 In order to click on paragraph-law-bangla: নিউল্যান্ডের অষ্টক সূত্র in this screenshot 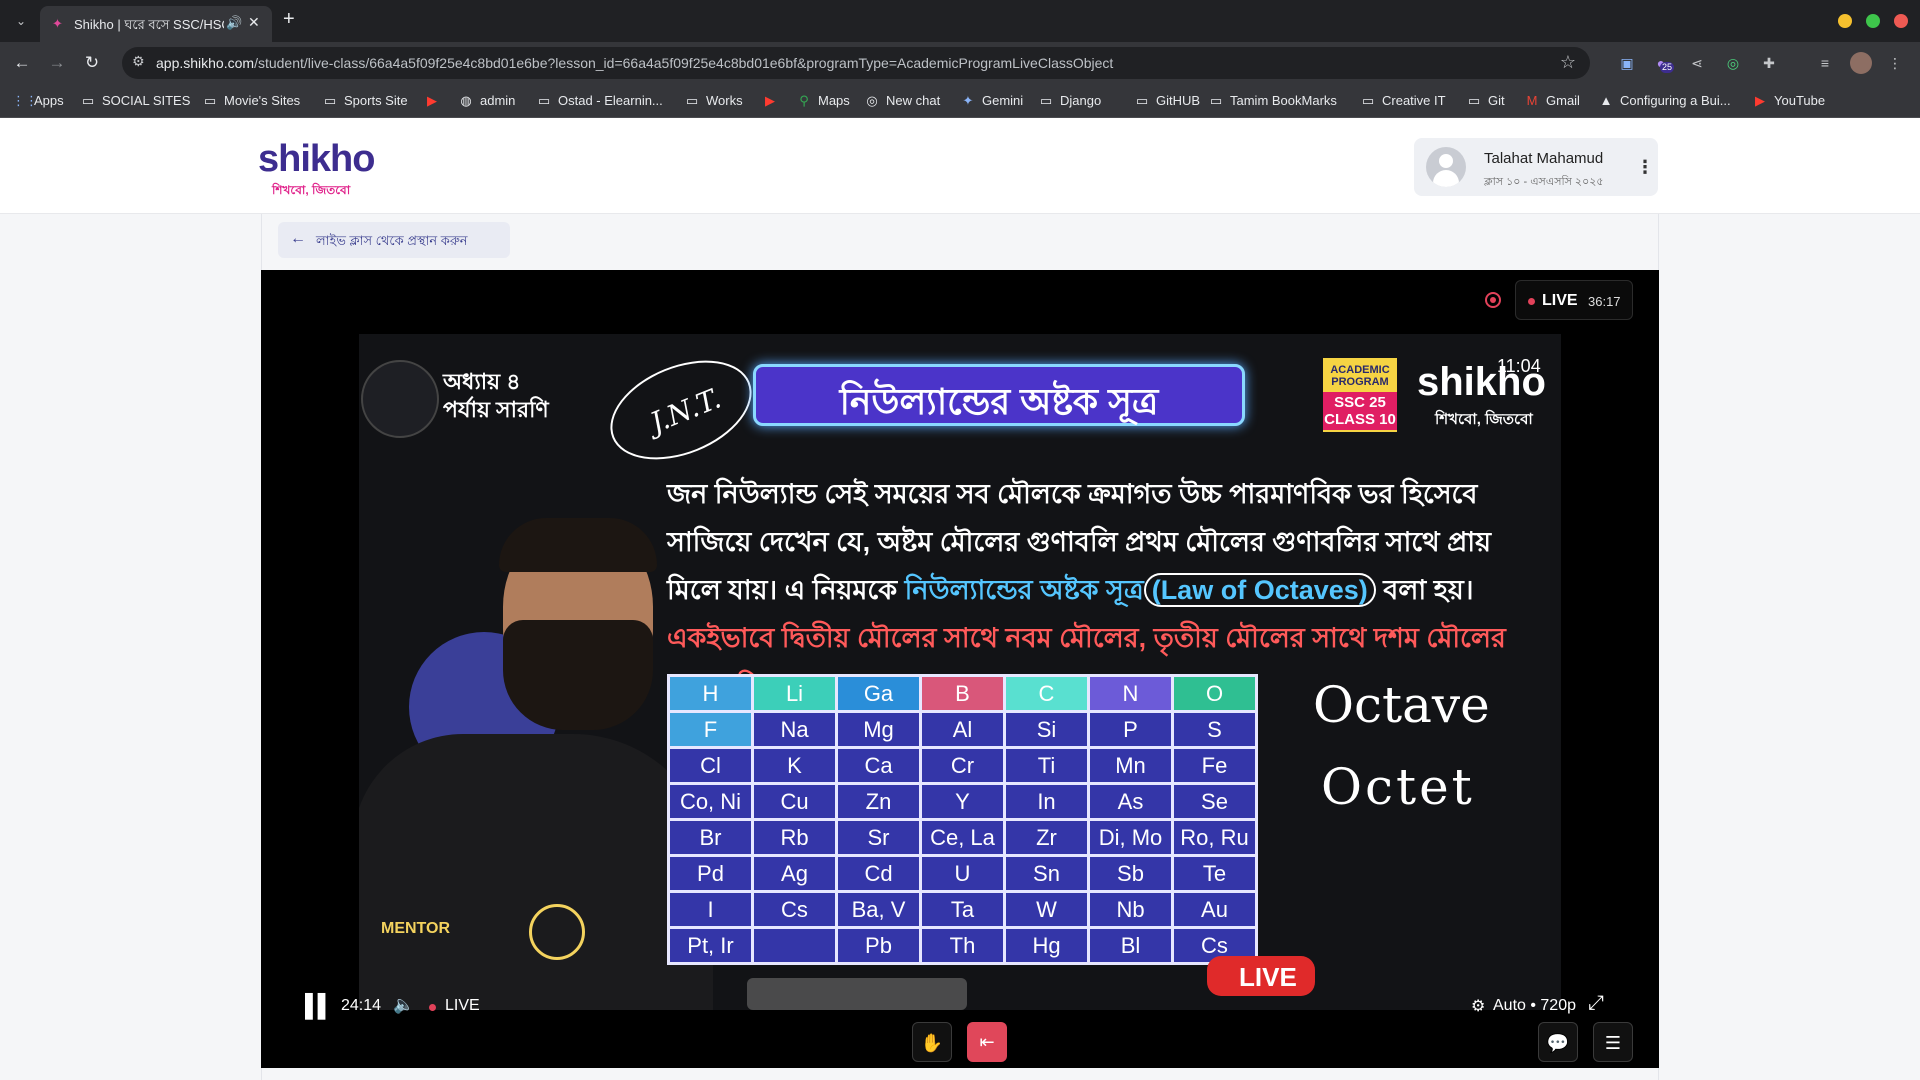, I will do `click(1024, 590)`.